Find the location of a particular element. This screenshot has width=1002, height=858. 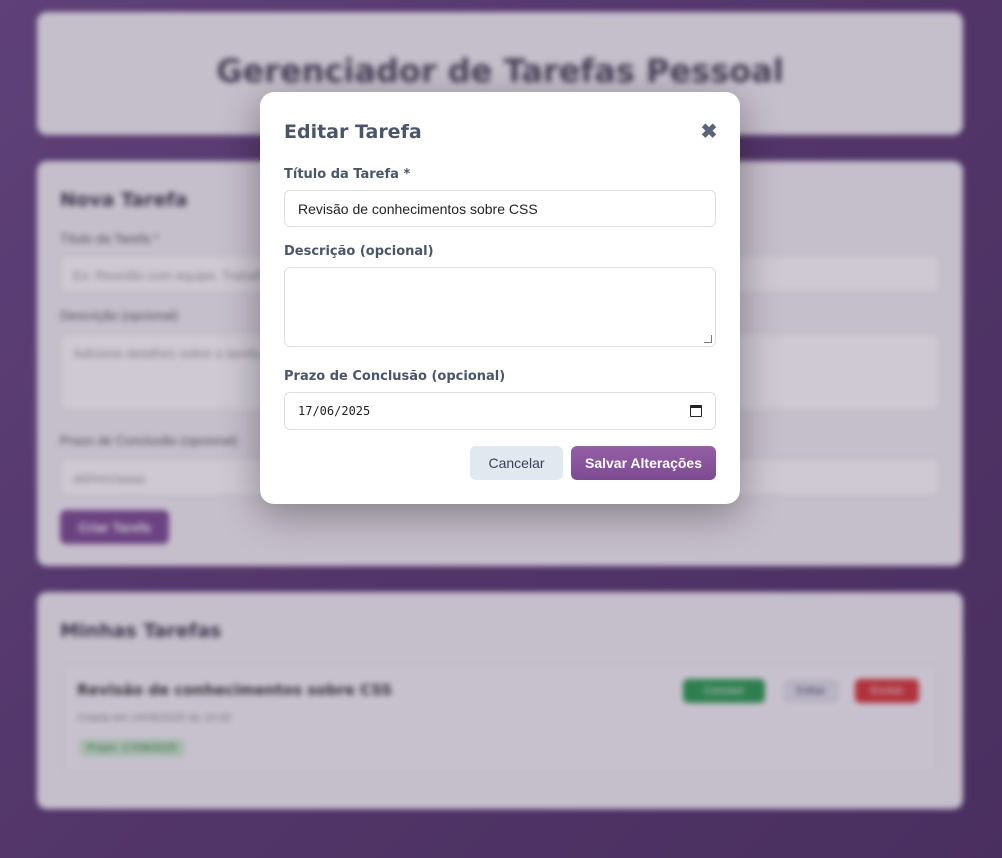

description-field is located at coordinates (500, 307).